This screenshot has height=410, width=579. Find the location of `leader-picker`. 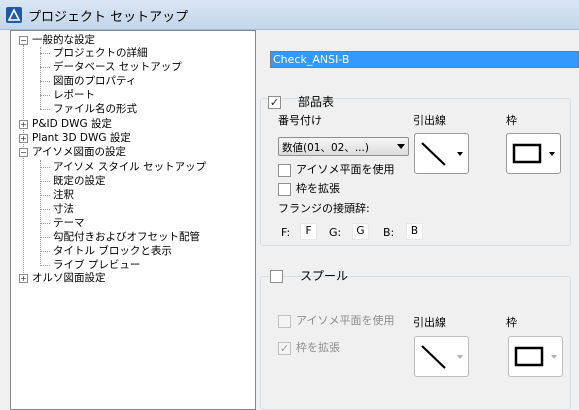

leader-picker is located at coordinates (441, 153).